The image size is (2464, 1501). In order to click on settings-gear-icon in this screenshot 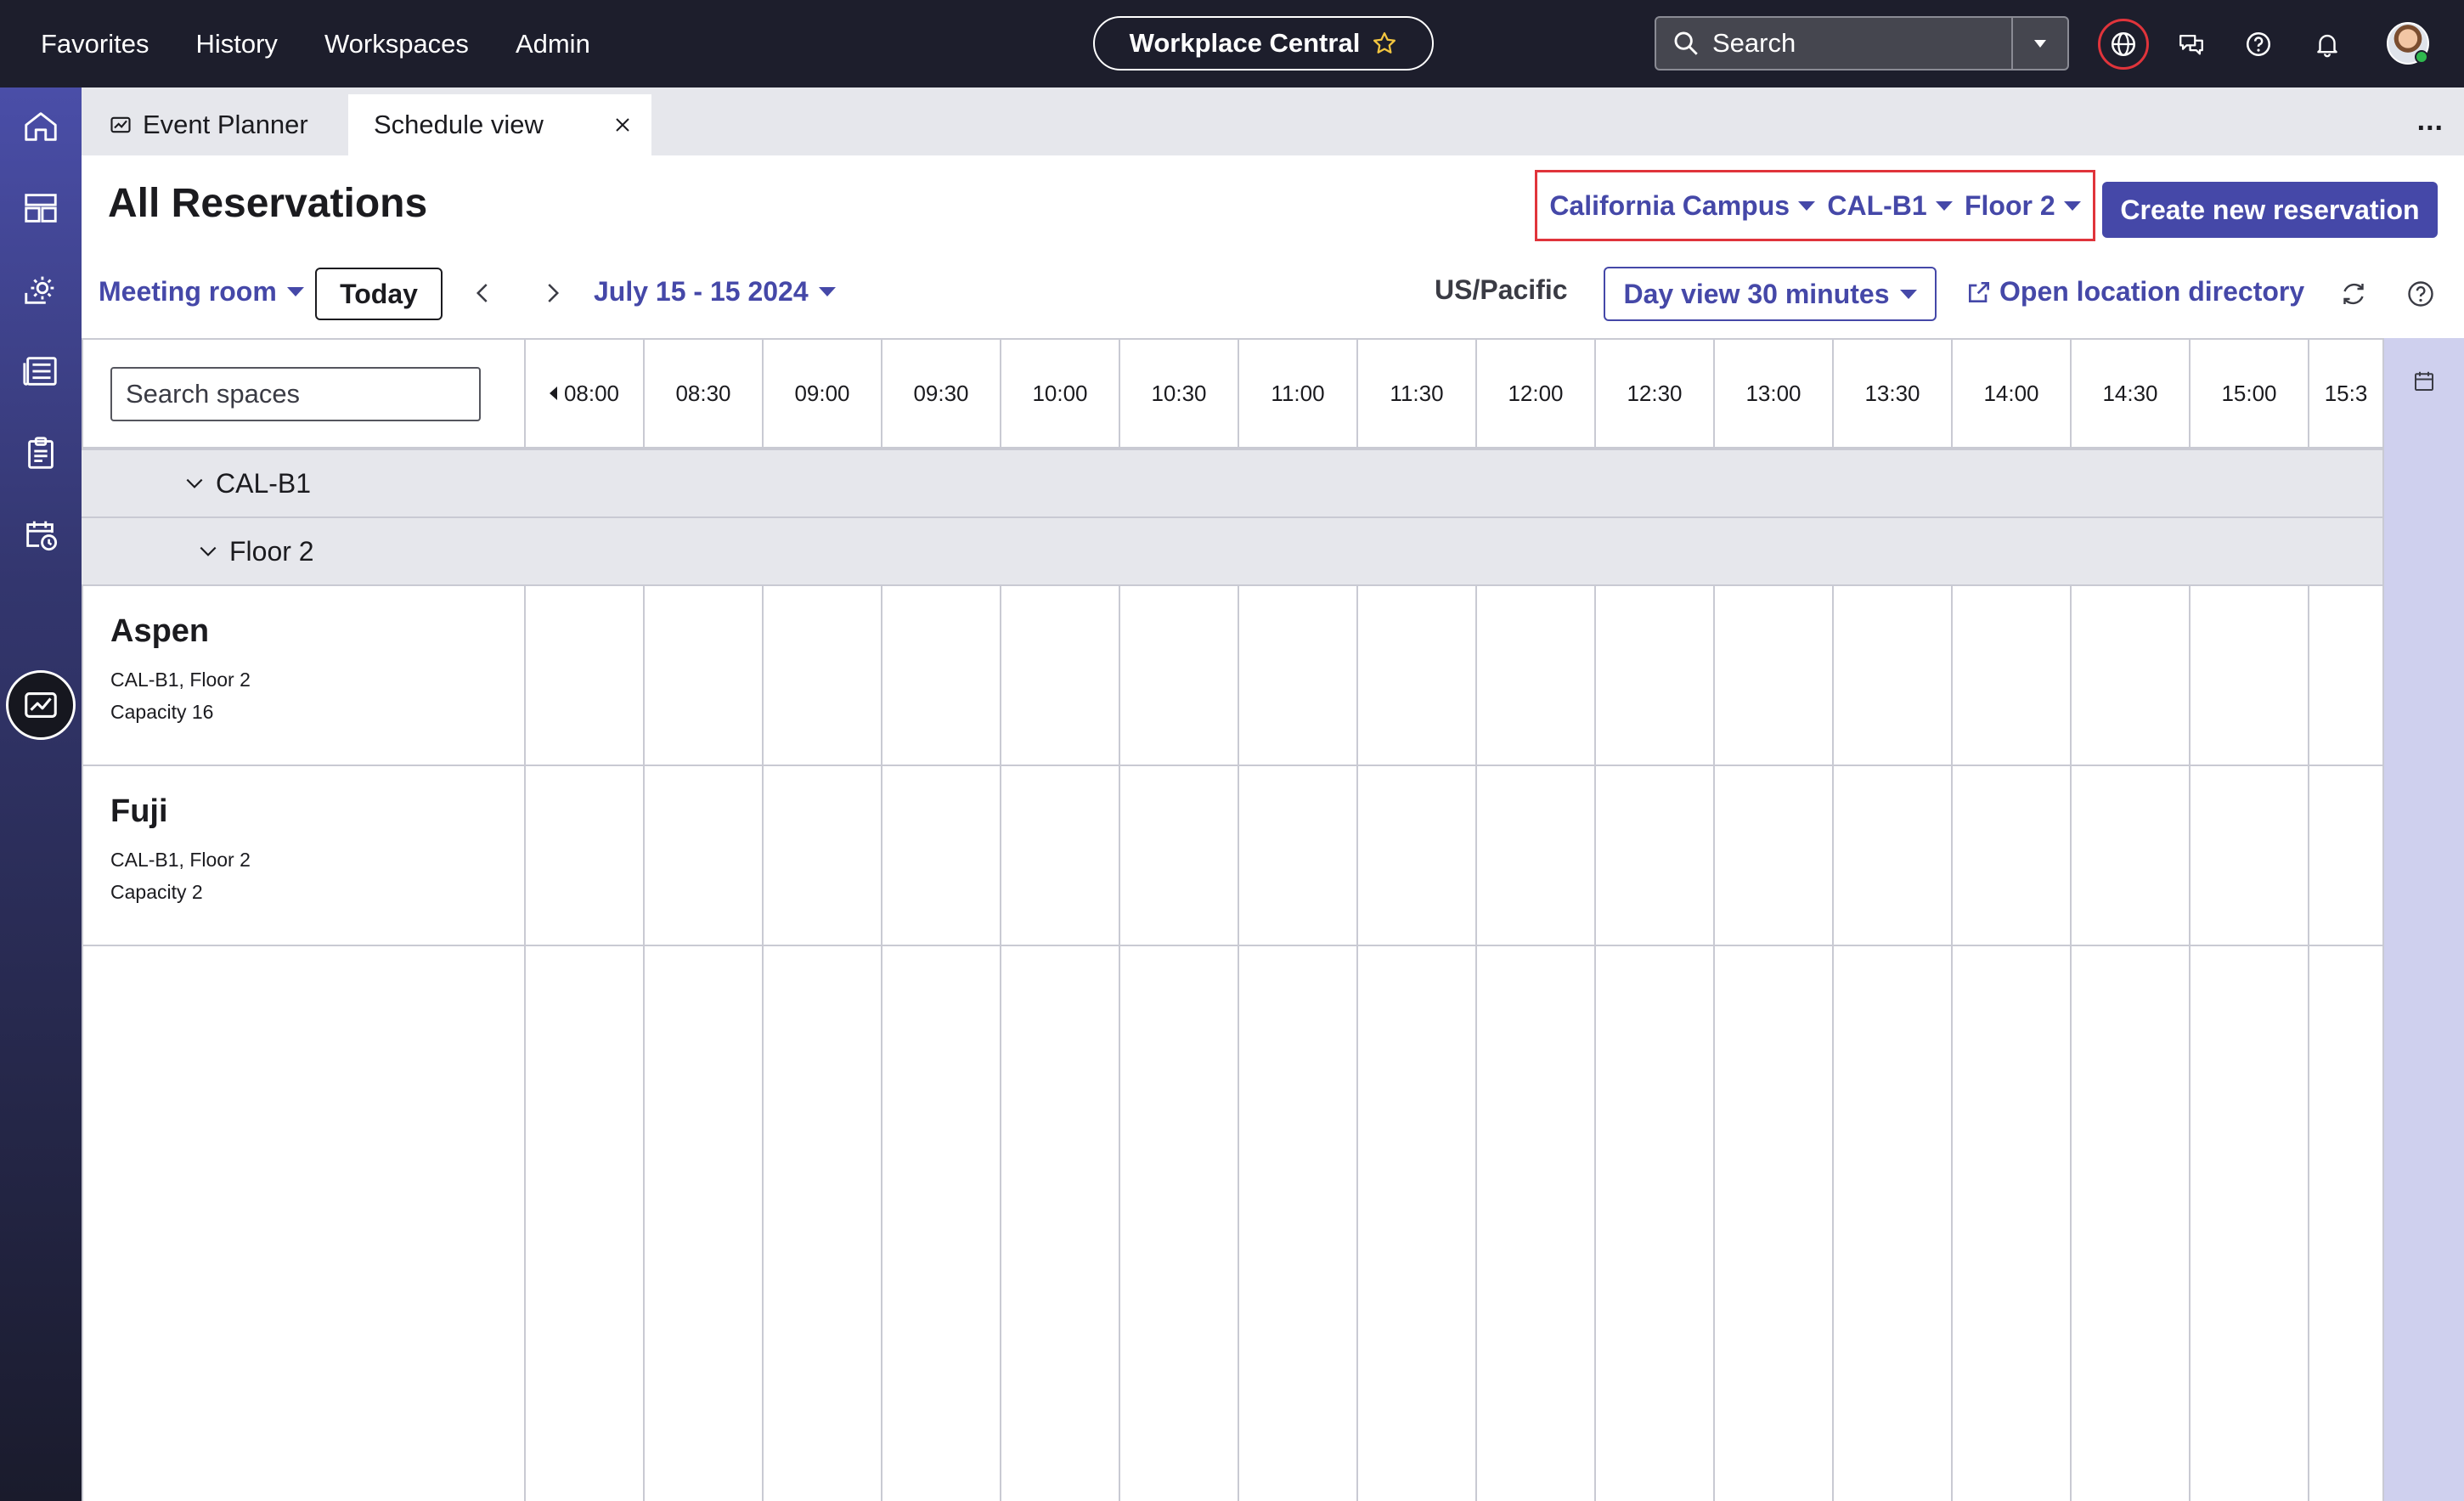, I will do `click(39, 290)`.